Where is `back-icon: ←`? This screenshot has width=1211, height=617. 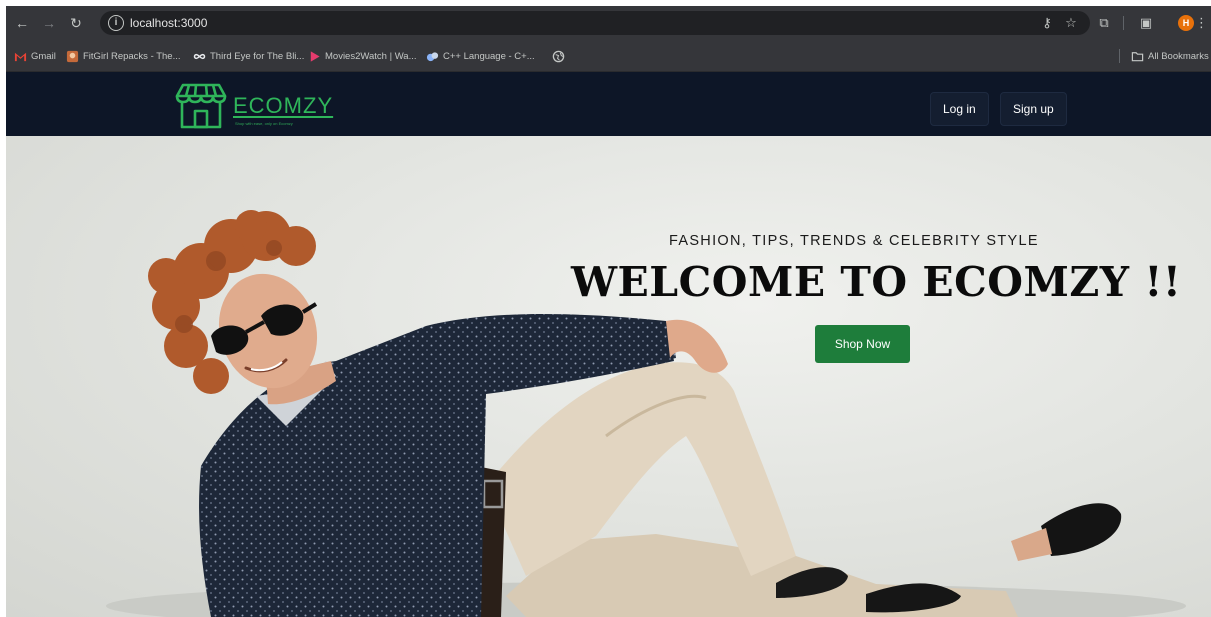 back-icon: ← is located at coordinates (22, 23).